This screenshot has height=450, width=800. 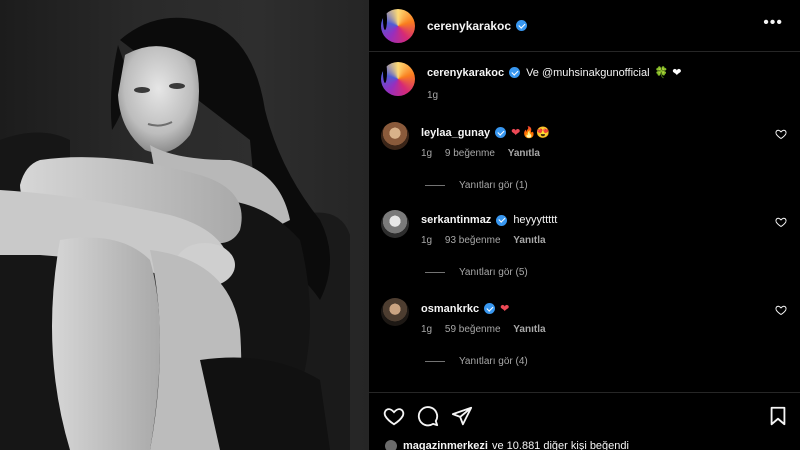 What do you see at coordinates (398, 25) in the screenshot?
I see `author-avatar` at bounding box center [398, 25].